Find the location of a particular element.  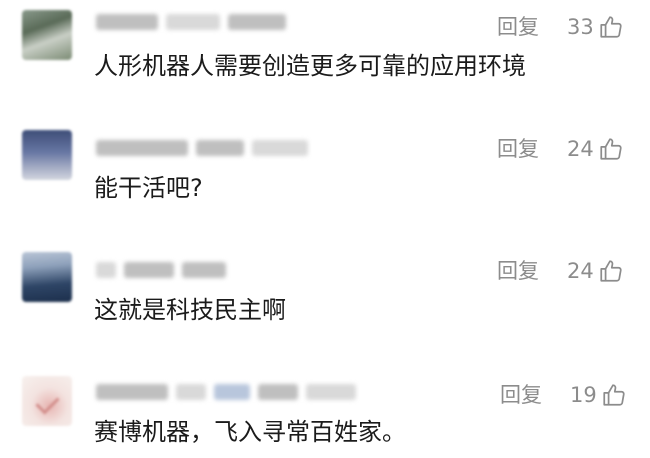

comment-text: 能干活吧? is located at coordinates (148, 188).